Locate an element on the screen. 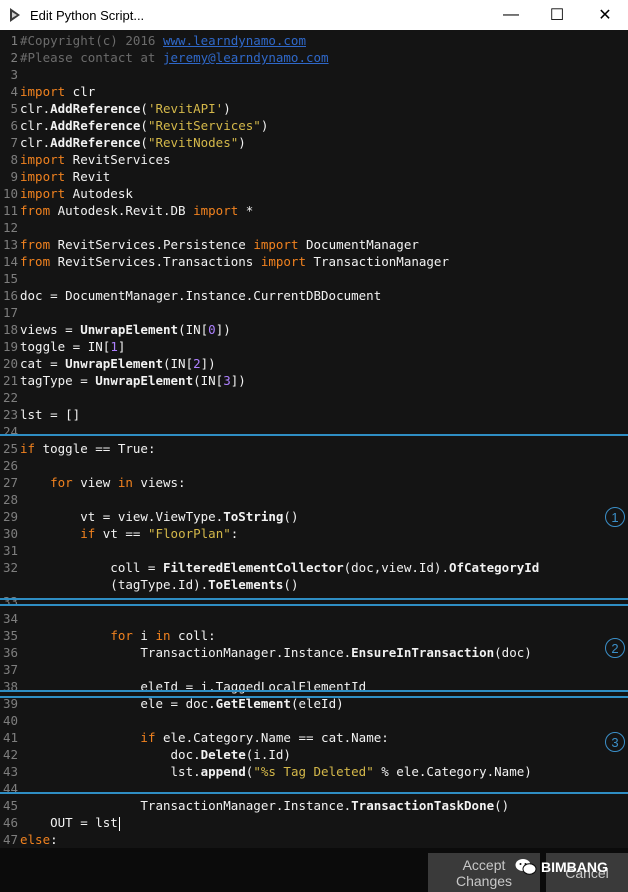 The image size is (628, 892). code-line: 27 for view in views: is located at coordinates (93, 482).